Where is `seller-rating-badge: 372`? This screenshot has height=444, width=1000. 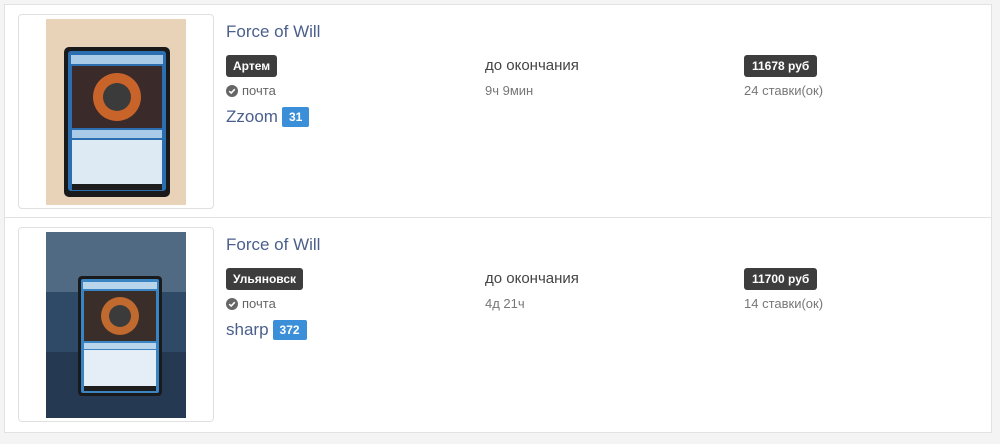 seller-rating-badge: 372 is located at coordinates (289, 330).